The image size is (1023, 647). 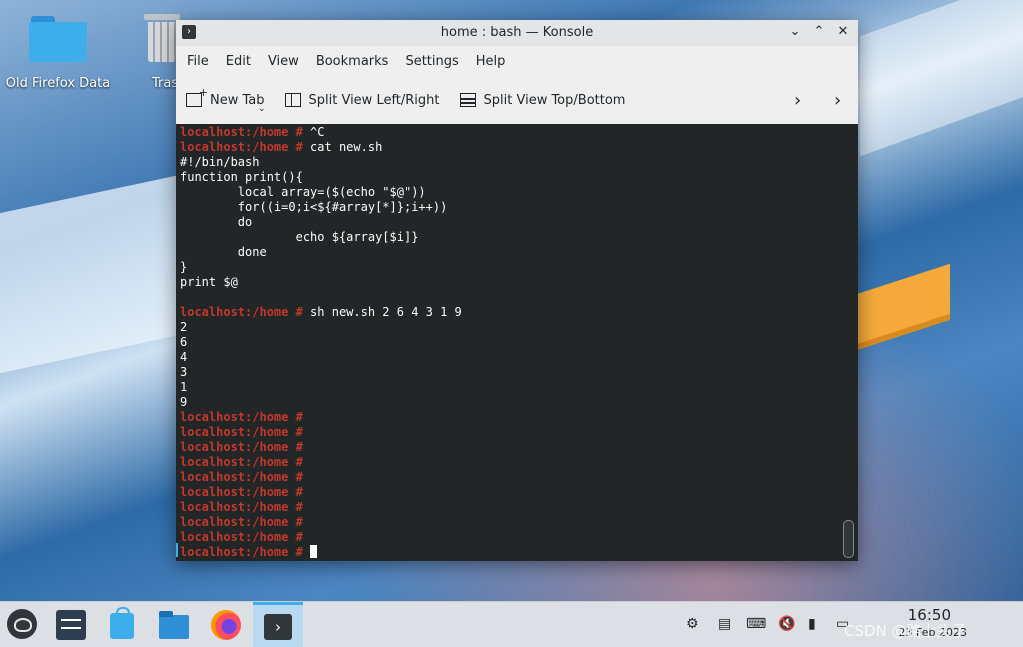 What do you see at coordinates (812, 624) in the screenshot?
I see `usb-device-icon: ▮` at bounding box center [812, 624].